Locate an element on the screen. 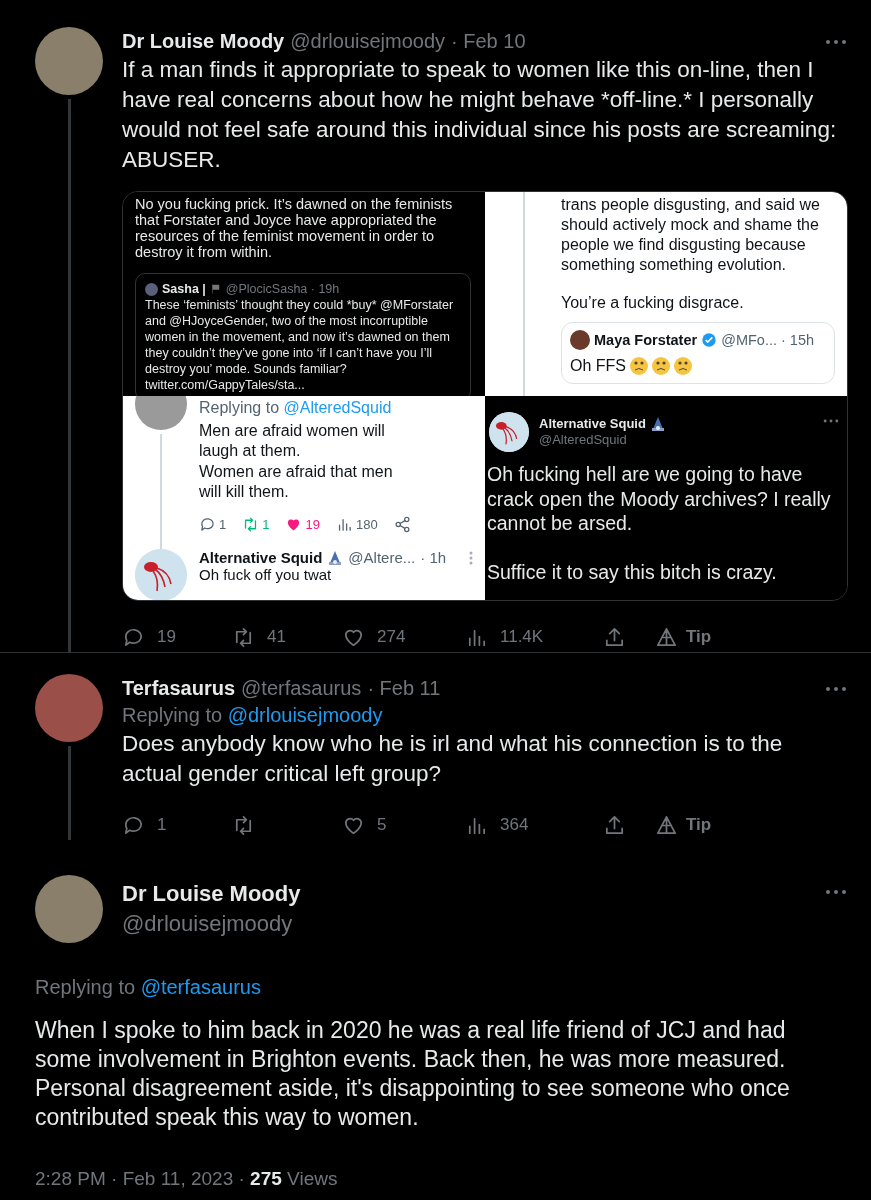 This screenshot has width=871, height=1200. retweet-button: 41 is located at coordinates (287, 637).